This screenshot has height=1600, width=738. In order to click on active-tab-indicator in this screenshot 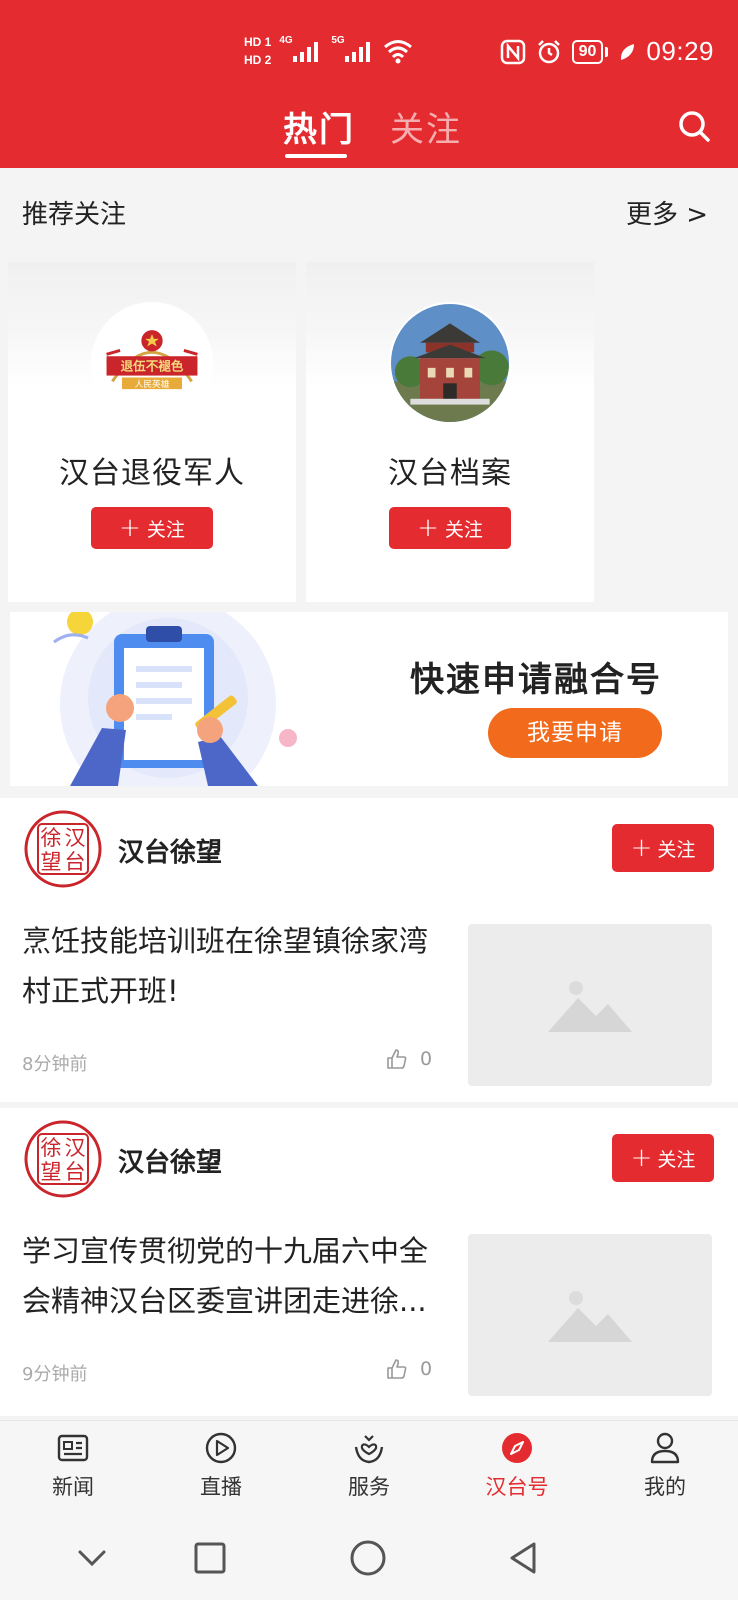, I will do `click(316, 156)`.